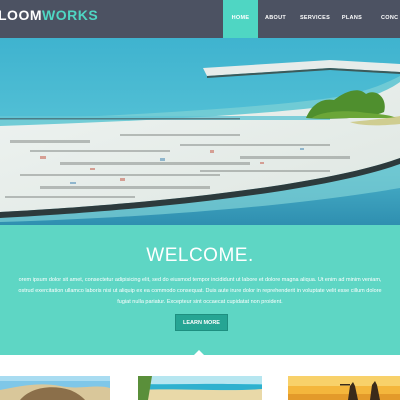  Describe the element at coordinates (383, 19) in the screenshot. I see `nav-item-contact: CONC` at that location.